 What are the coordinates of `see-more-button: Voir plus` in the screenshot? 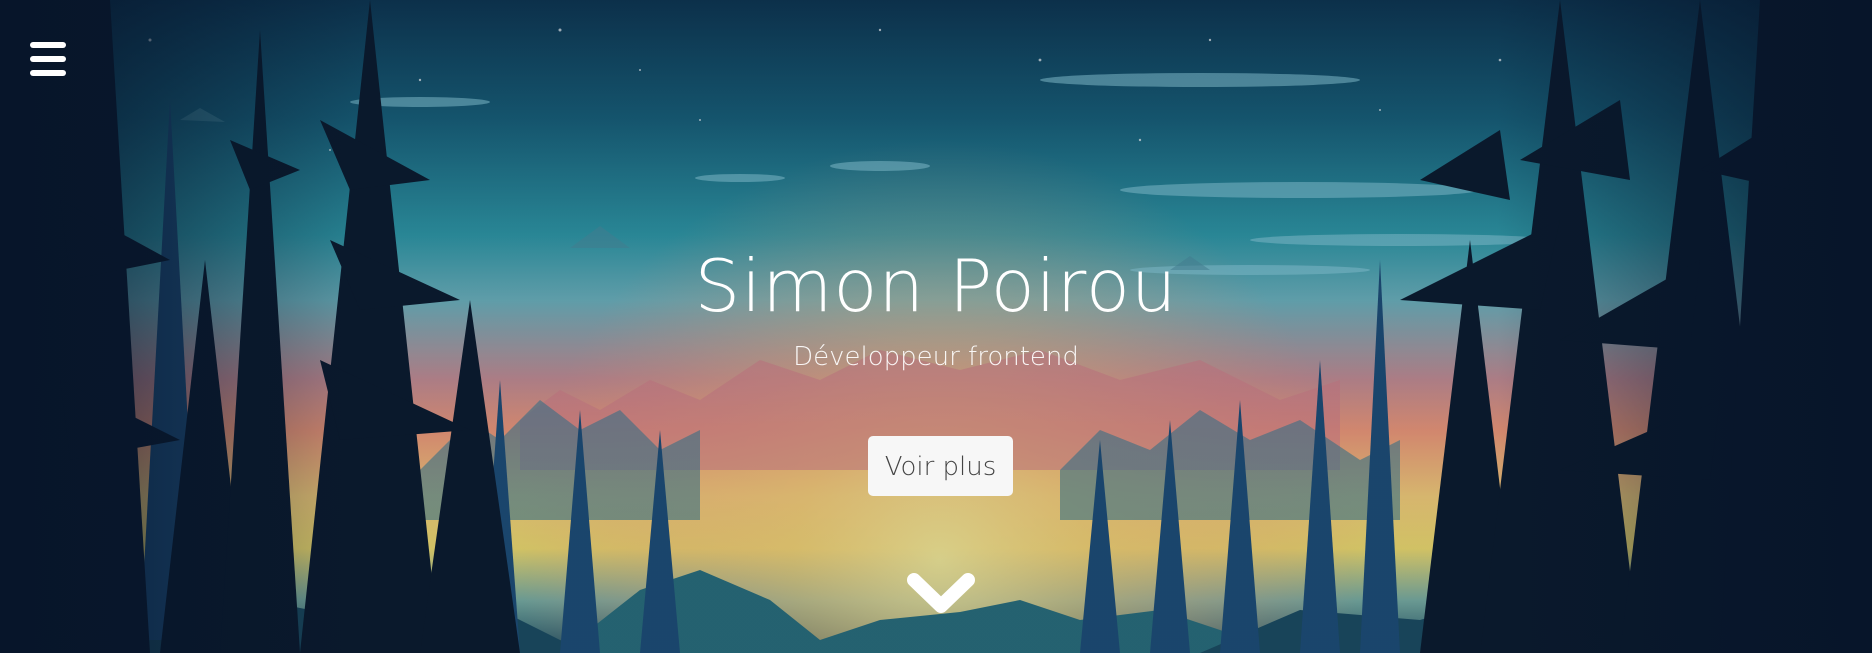 It's located at (940, 466).